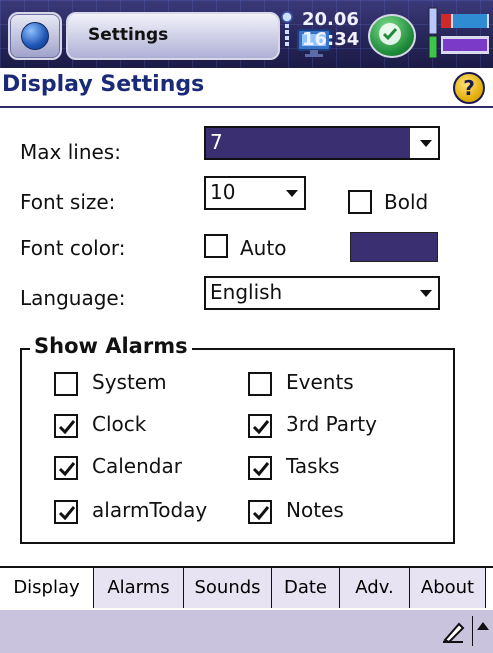 Image resolution: width=493 pixels, height=653 pixels. What do you see at coordinates (128, 35) in the screenshot?
I see `app-title: Settings` at bounding box center [128, 35].